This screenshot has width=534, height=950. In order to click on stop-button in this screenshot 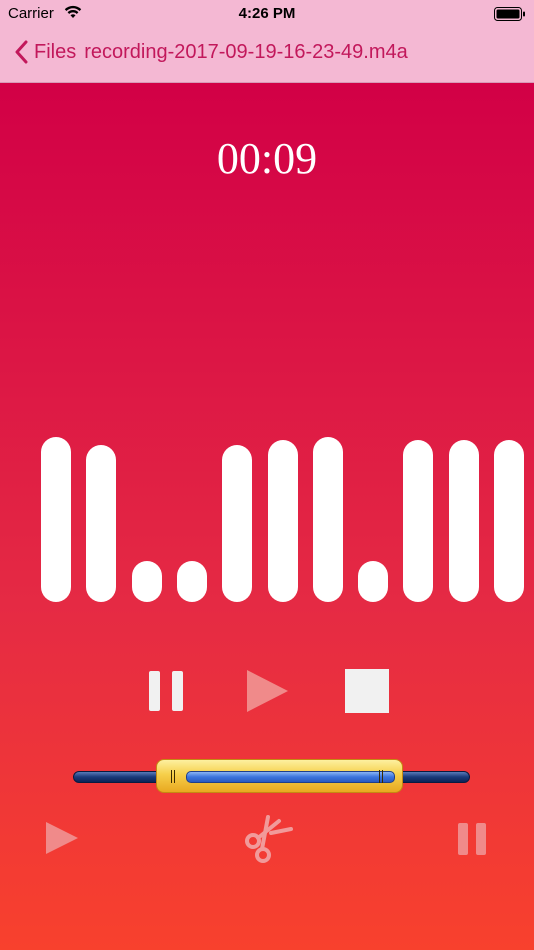, I will do `click(367, 691)`.